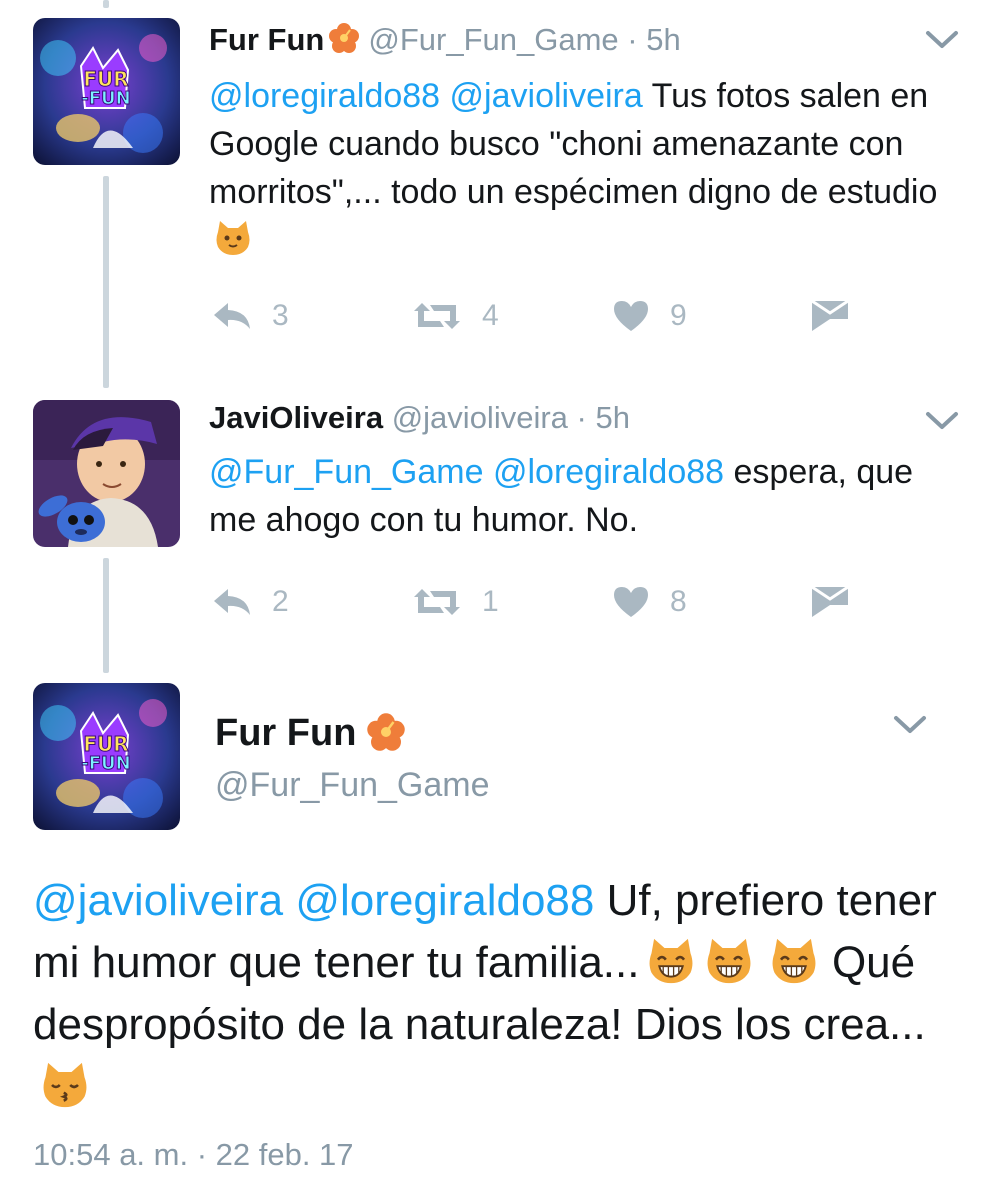 The image size is (989, 1200). Describe the element at coordinates (542, 316) in the screenshot. I see `tweet-actions: 3 4 9` at that location.